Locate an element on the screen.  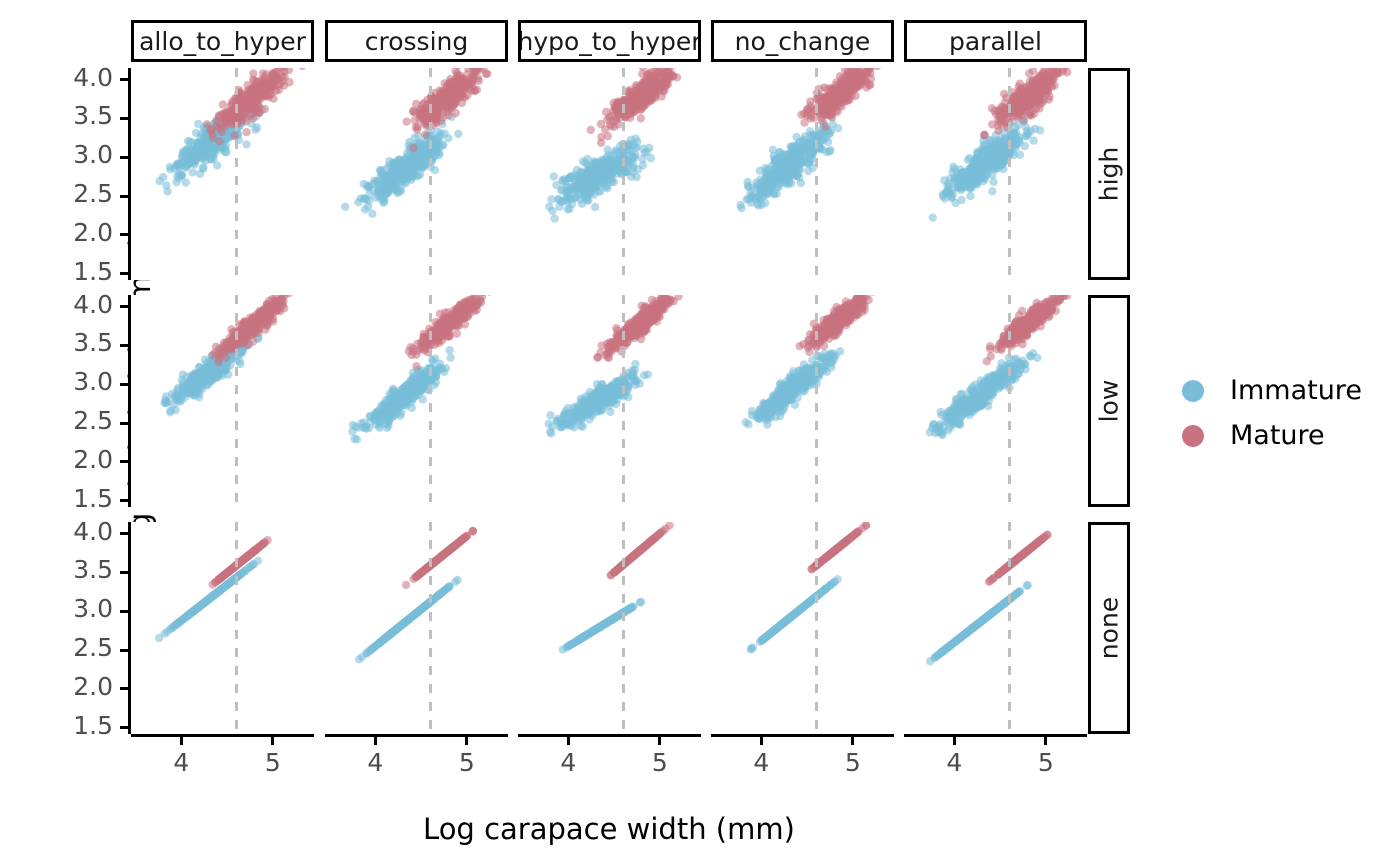
panel-allo_to_hyper-low is located at coordinates (222, 401).